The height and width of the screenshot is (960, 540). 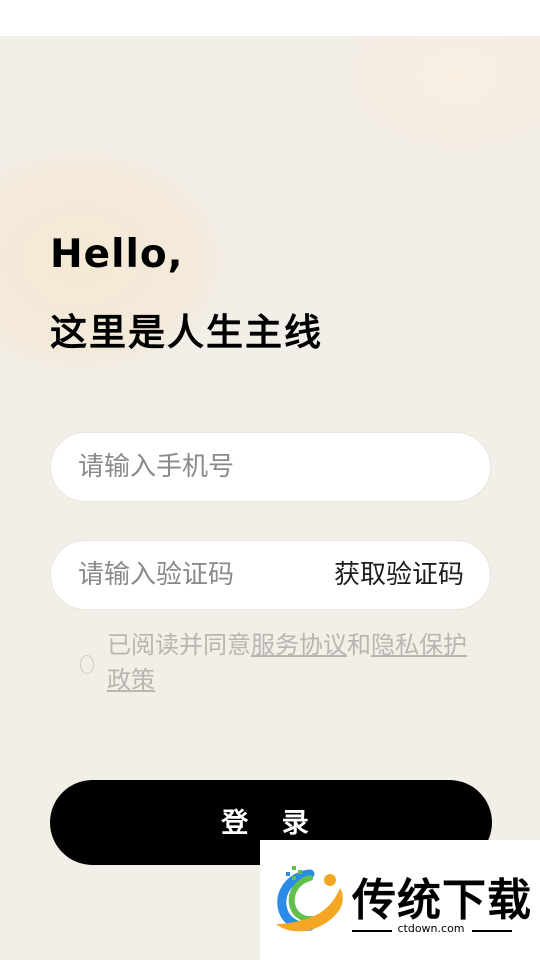 I want to click on verification-code-field: 获取验证码, so click(x=270, y=575).